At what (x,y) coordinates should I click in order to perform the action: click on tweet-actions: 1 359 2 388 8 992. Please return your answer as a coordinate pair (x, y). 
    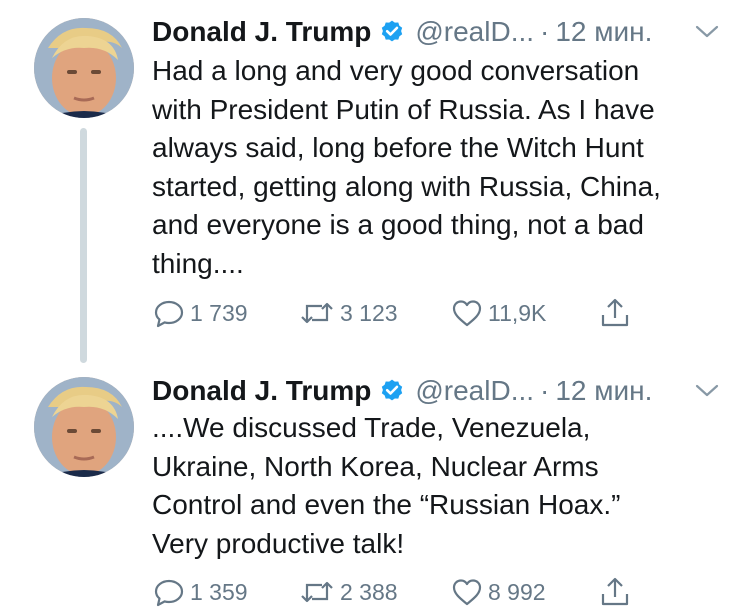
    Looking at the image, I should click on (432, 592).